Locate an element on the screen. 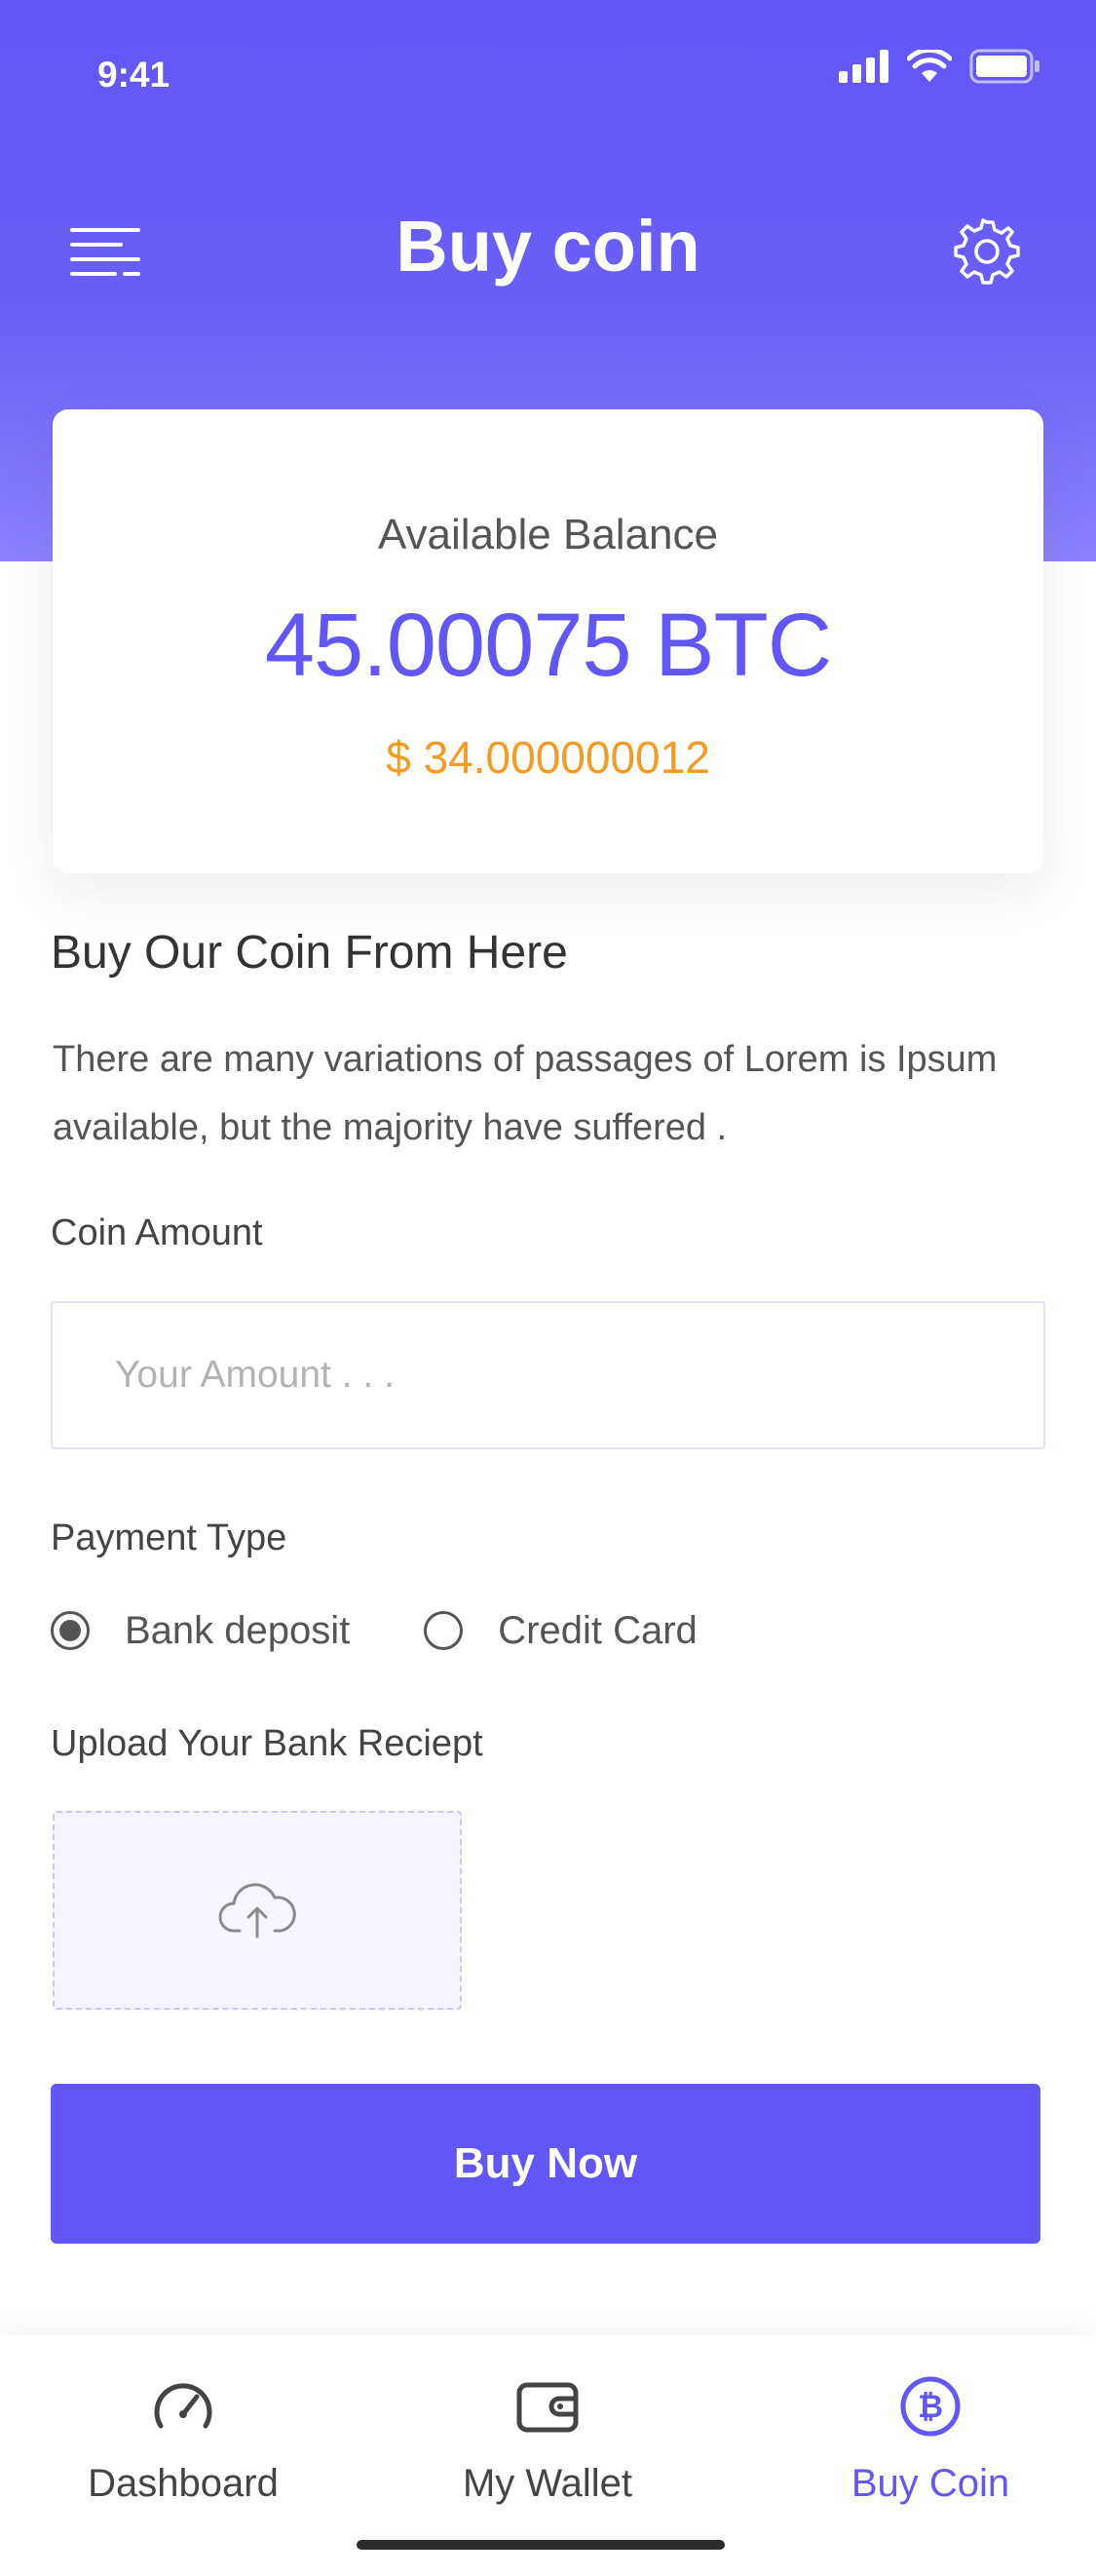 This screenshot has height=2576, width=1096. upload-receipt-dropzone is located at coordinates (257, 1910).